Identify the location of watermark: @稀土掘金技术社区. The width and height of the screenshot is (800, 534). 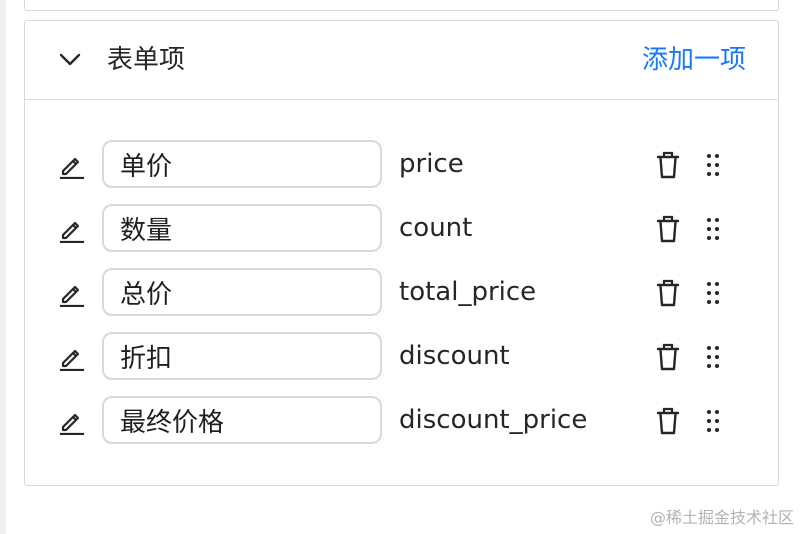
(721, 517).